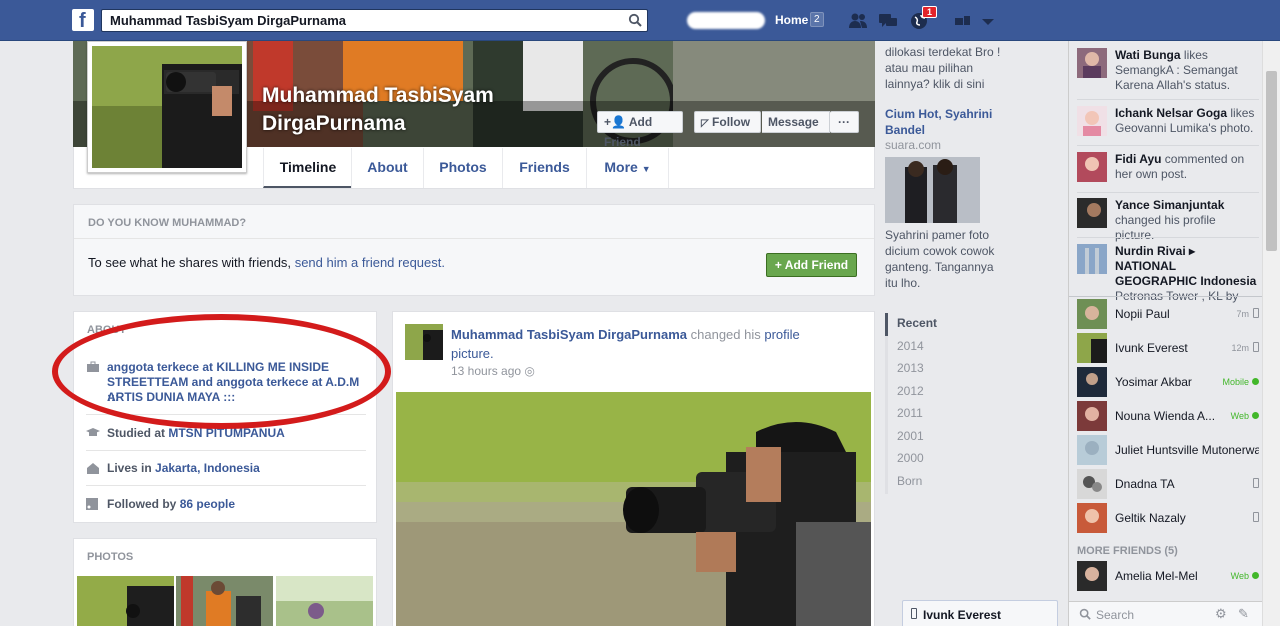  I want to click on send-friend-request-link: send him a friend request., so click(370, 262).